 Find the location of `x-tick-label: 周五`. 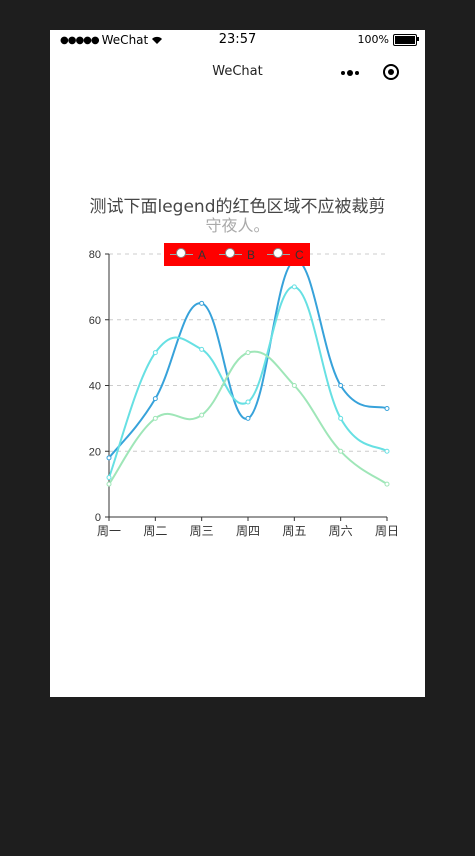

x-tick-label: 周五 is located at coordinates (294, 531).